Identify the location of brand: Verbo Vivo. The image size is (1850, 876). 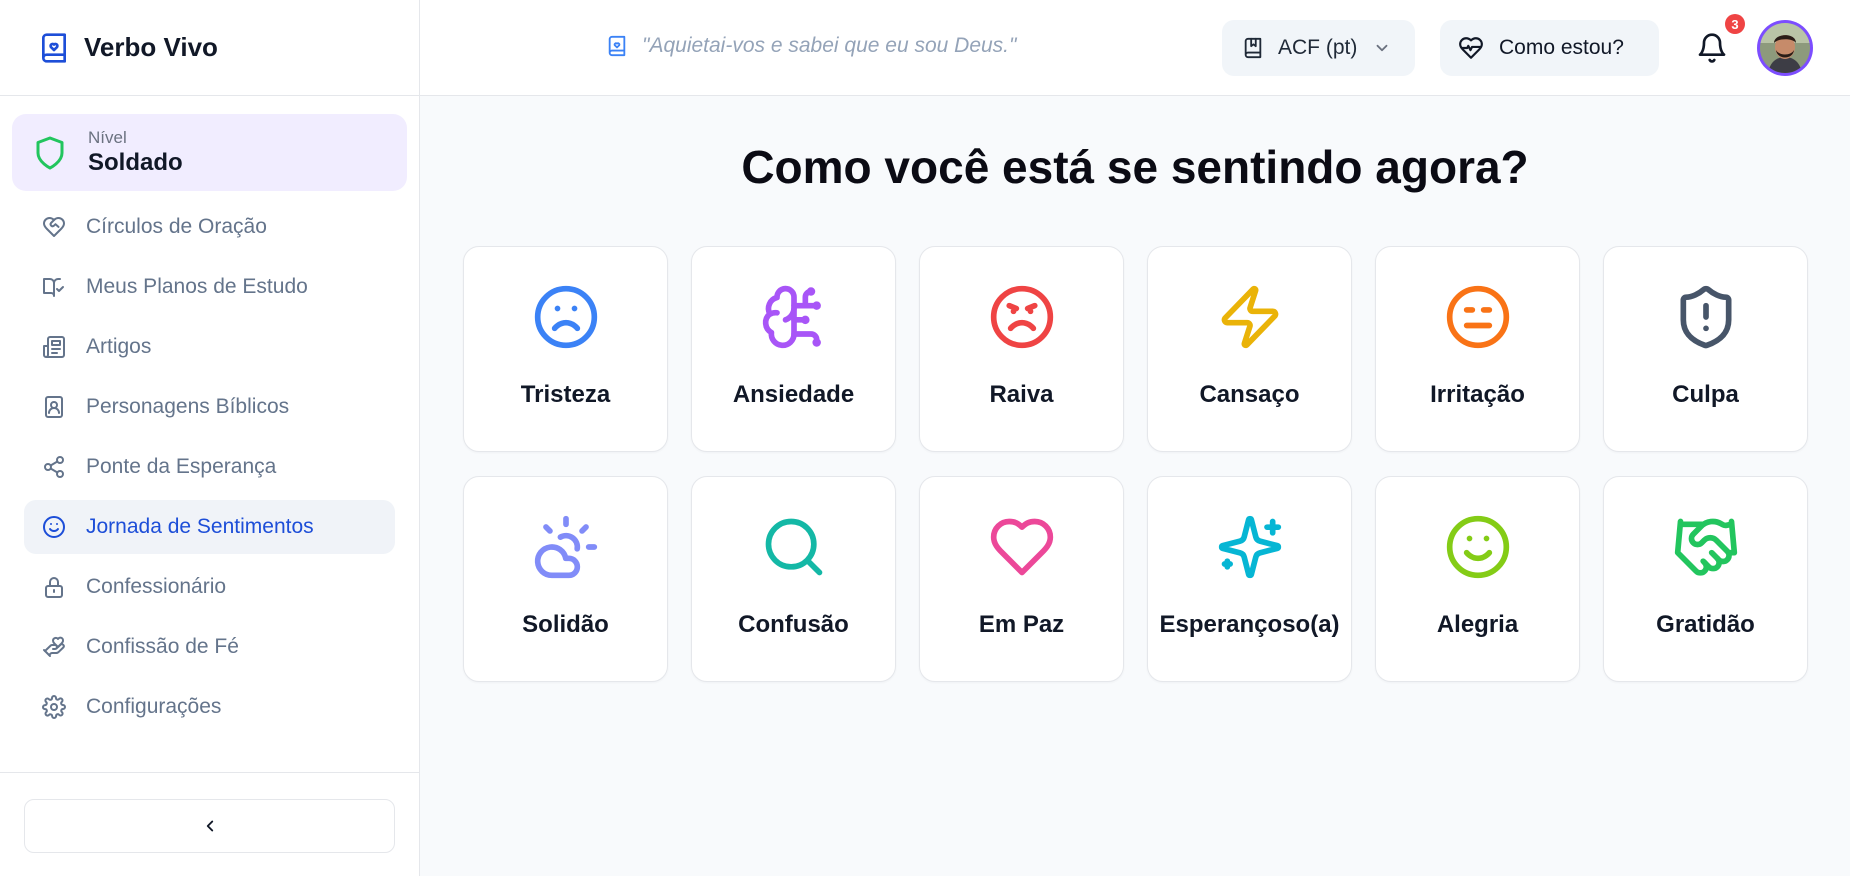
(209, 48).